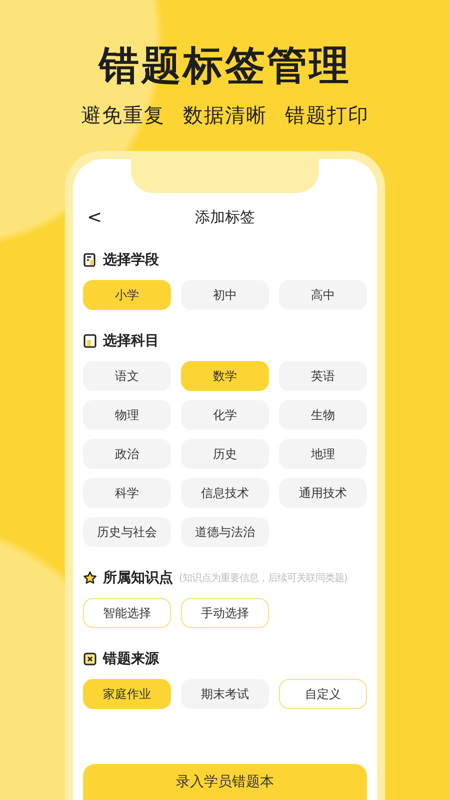  What do you see at coordinates (225, 493) in the screenshot?
I see `option-chip: 信息技术` at bounding box center [225, 493].